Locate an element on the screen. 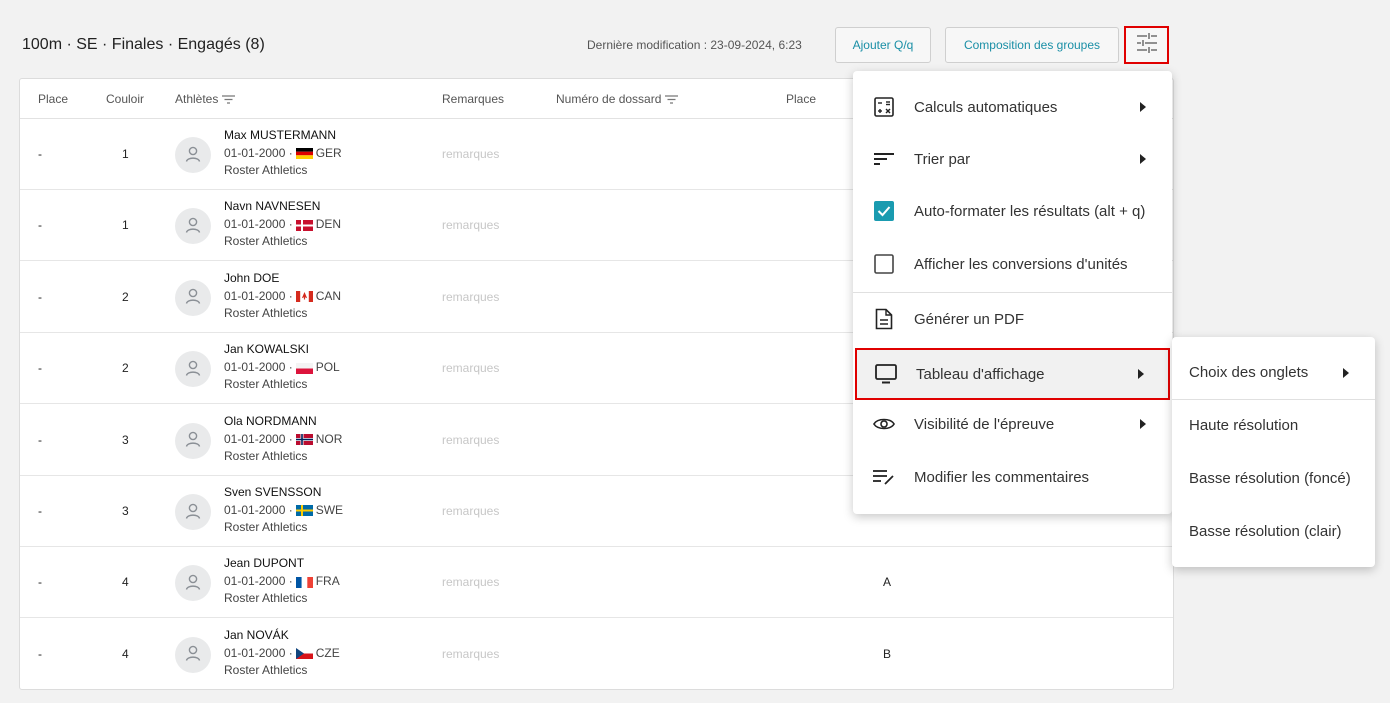 This screenshot has width=1390, height=703. athlete-meta: 01-01-2000 · DEN is located at coordinates (282, 224).